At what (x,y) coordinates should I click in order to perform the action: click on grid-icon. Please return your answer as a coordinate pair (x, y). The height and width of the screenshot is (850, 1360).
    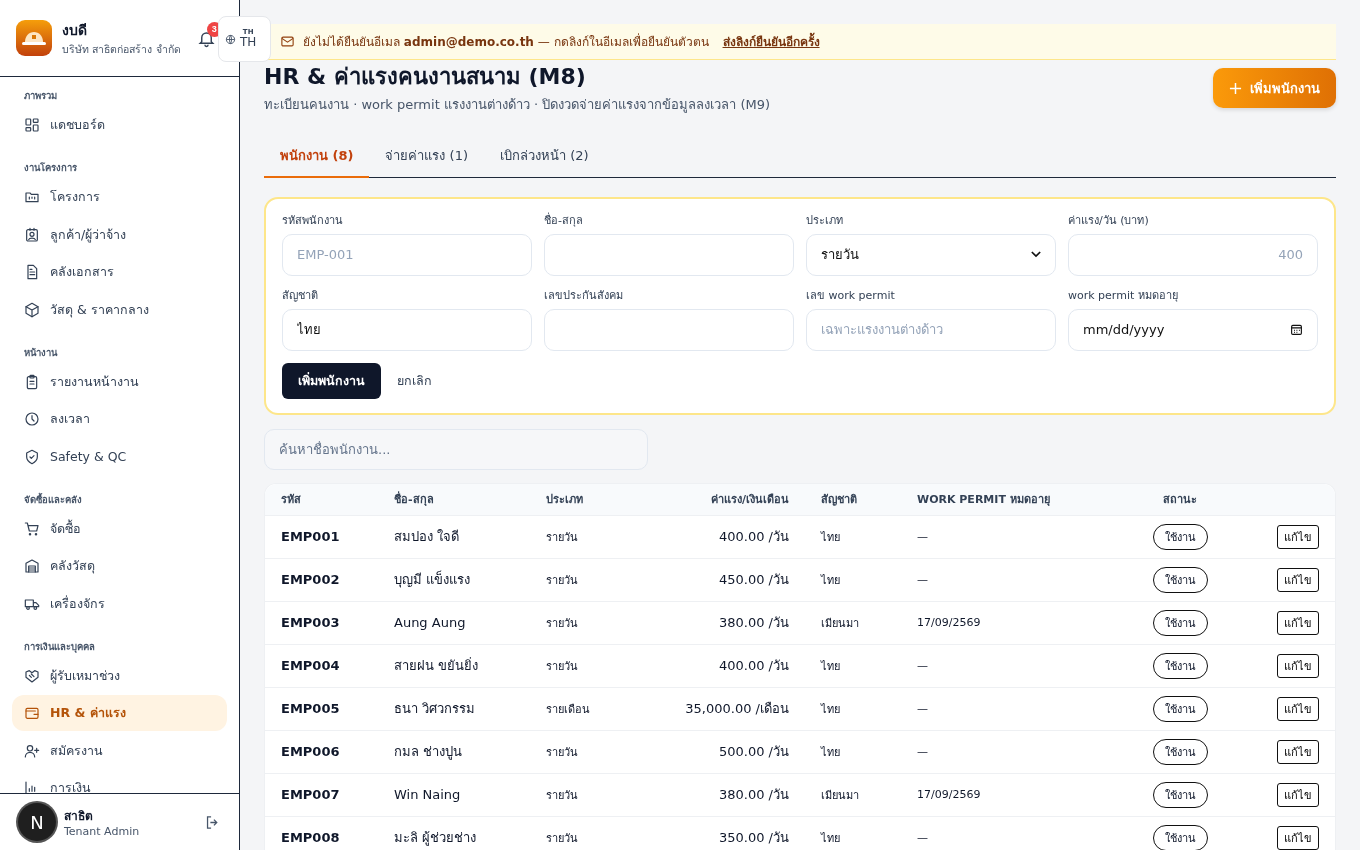
    Looking at the image, I should click on (32, 125).